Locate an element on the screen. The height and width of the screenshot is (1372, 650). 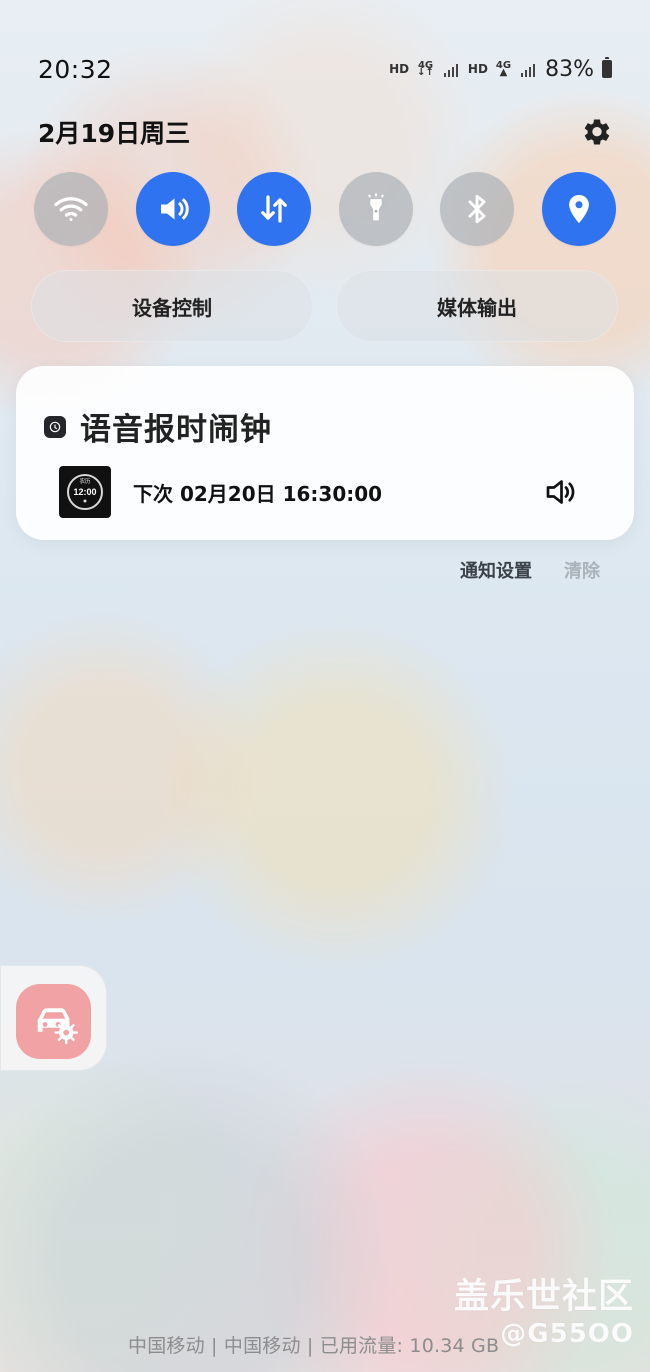
data-transfer-icon is located at coordinates (274, 209).